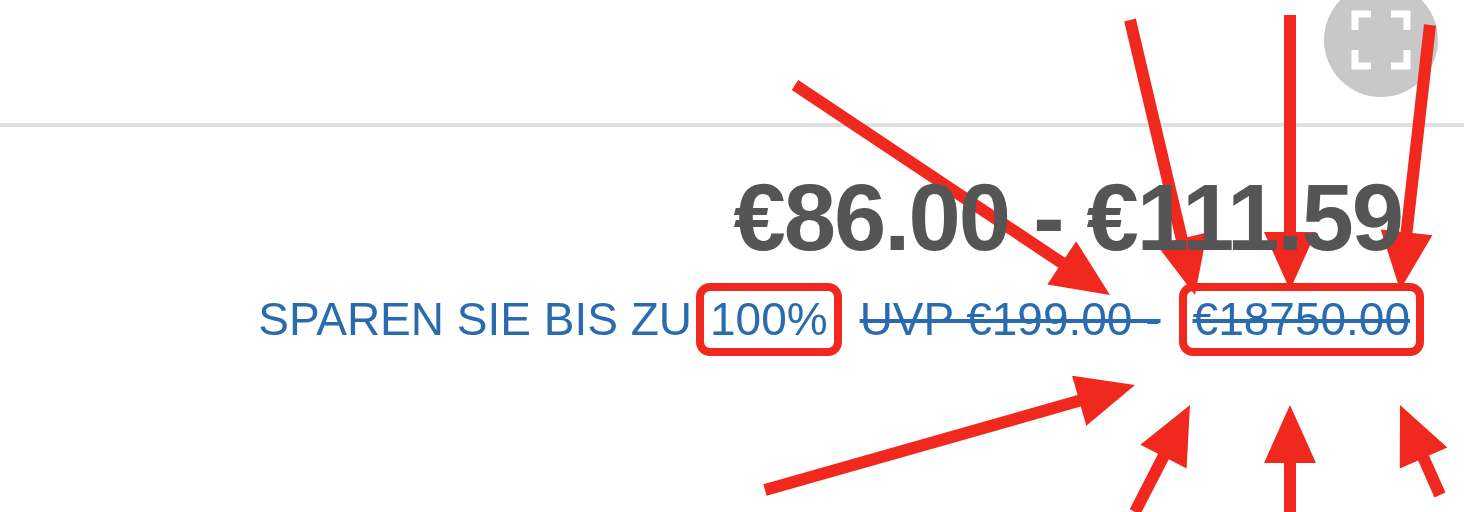 The height and width of the screenshot is (512, 1464). I want to click on savings-label: SPAREN SIE BIS ZU, so click(475, 319).